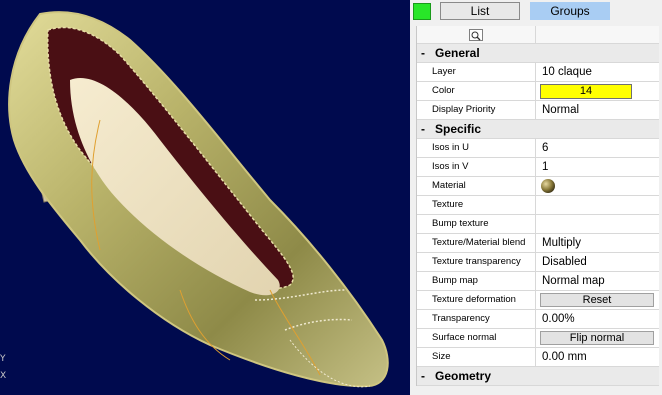  I want to click on property-row-layer: Layer 10 claque, so click(538, 72).